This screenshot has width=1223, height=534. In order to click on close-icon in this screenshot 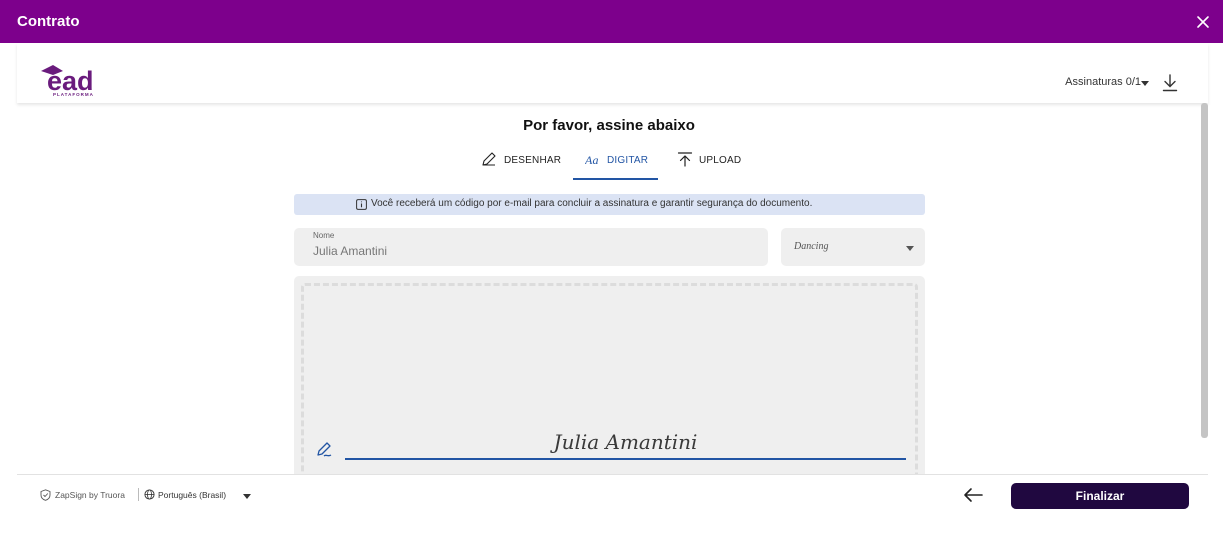, I will do `click(1203, 22)`.